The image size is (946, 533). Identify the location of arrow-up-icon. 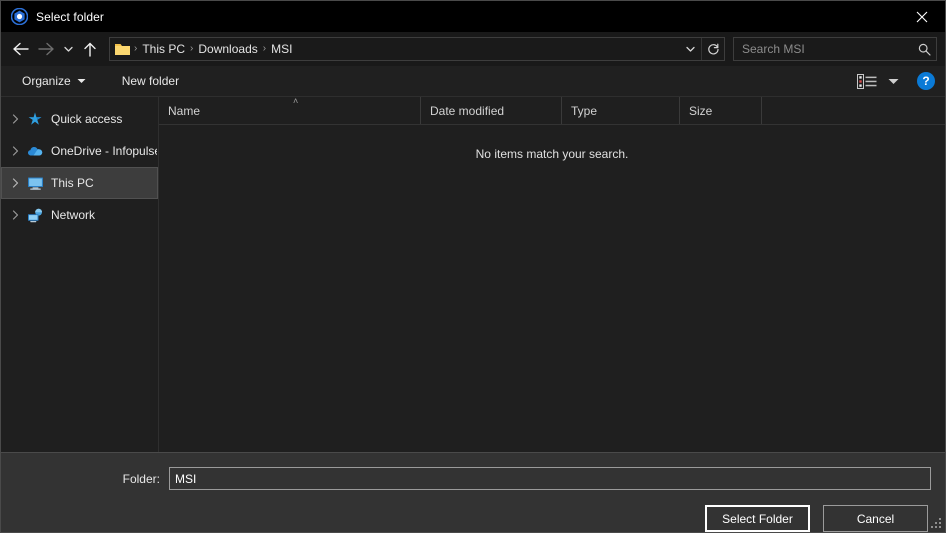
(90, 49).